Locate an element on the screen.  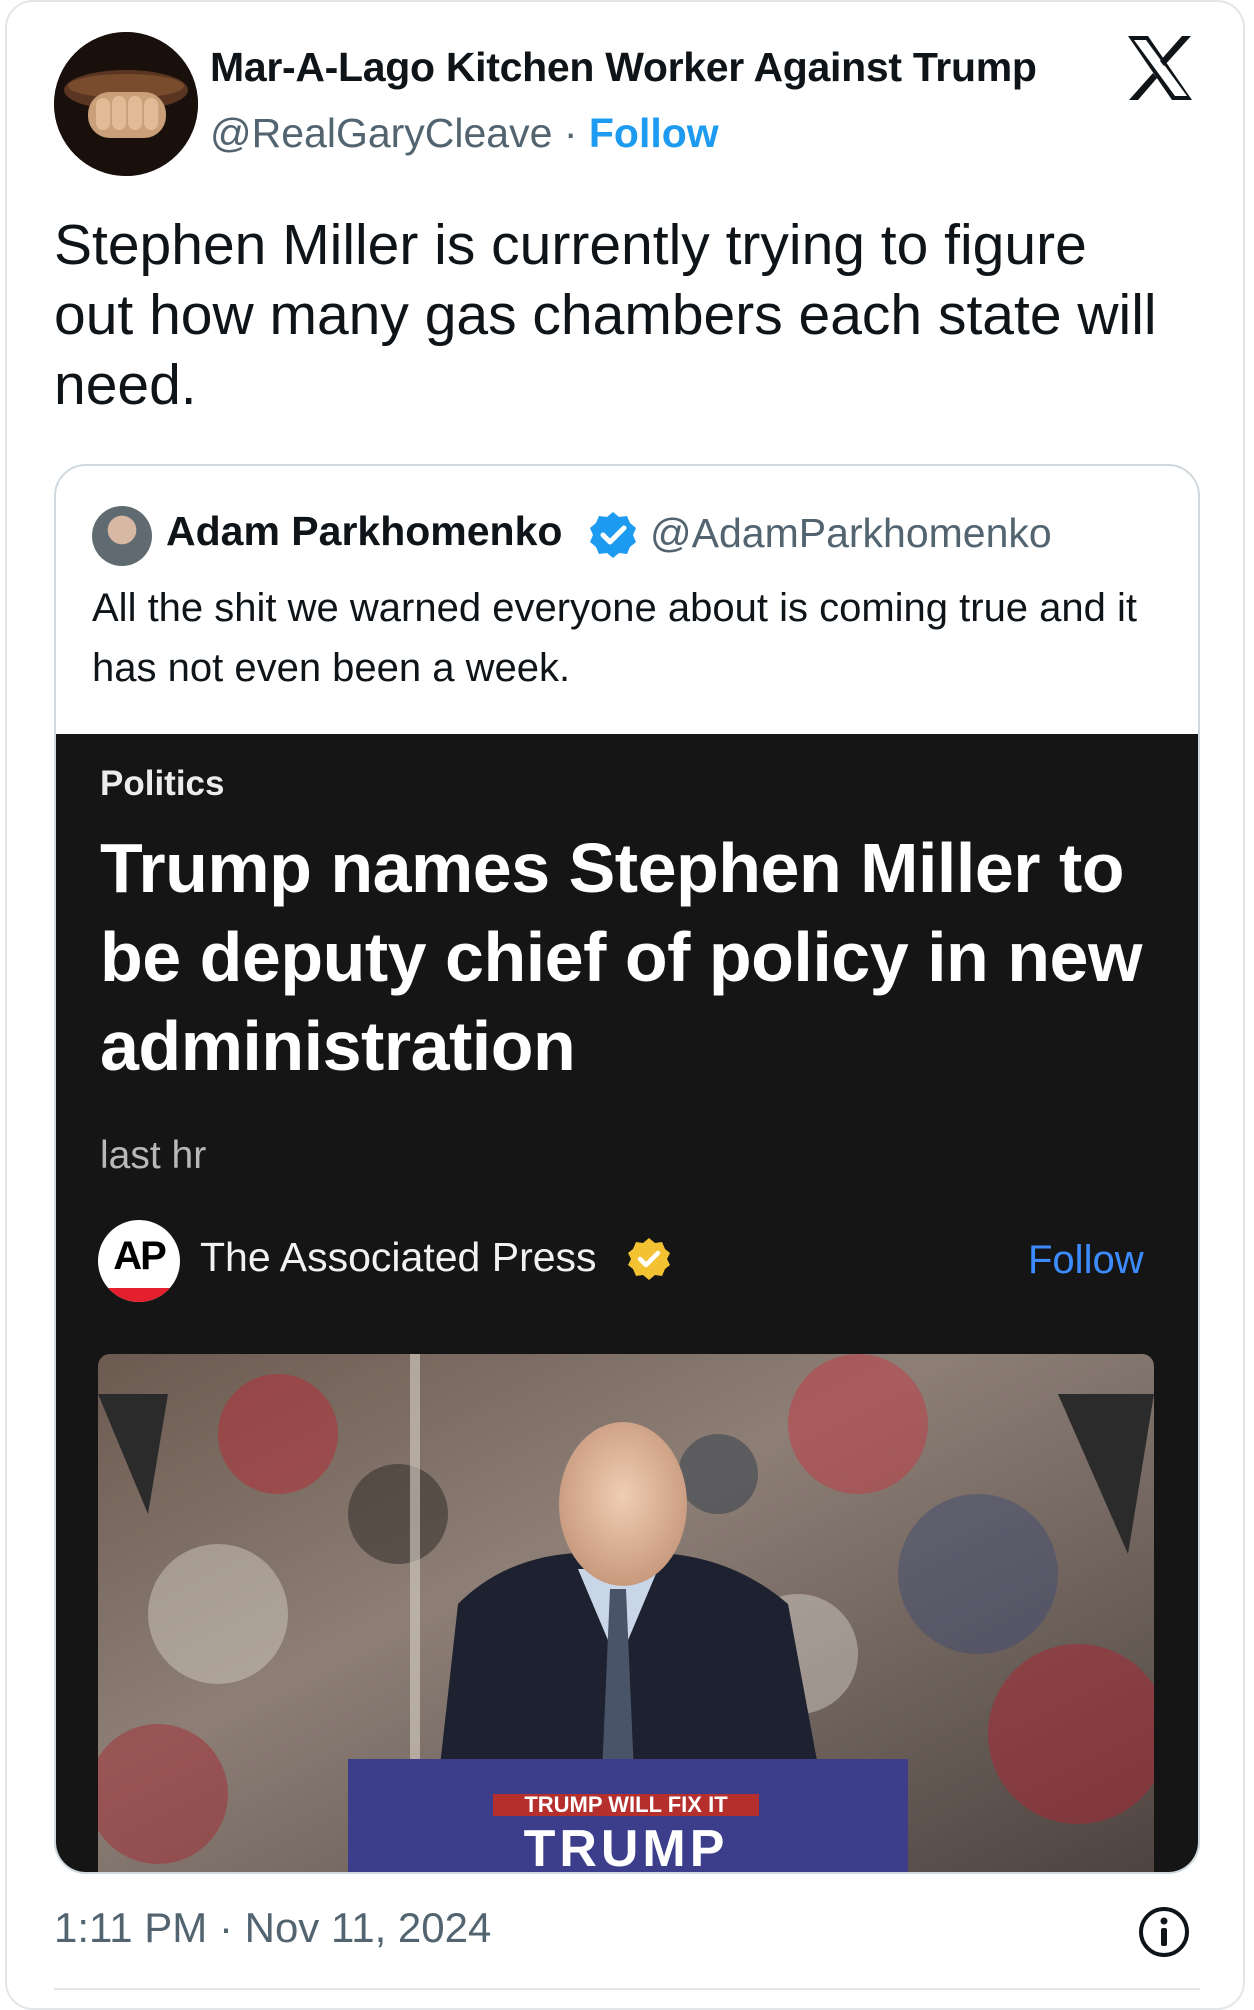
verified-badge-icon is located at coordinates (613, 535).